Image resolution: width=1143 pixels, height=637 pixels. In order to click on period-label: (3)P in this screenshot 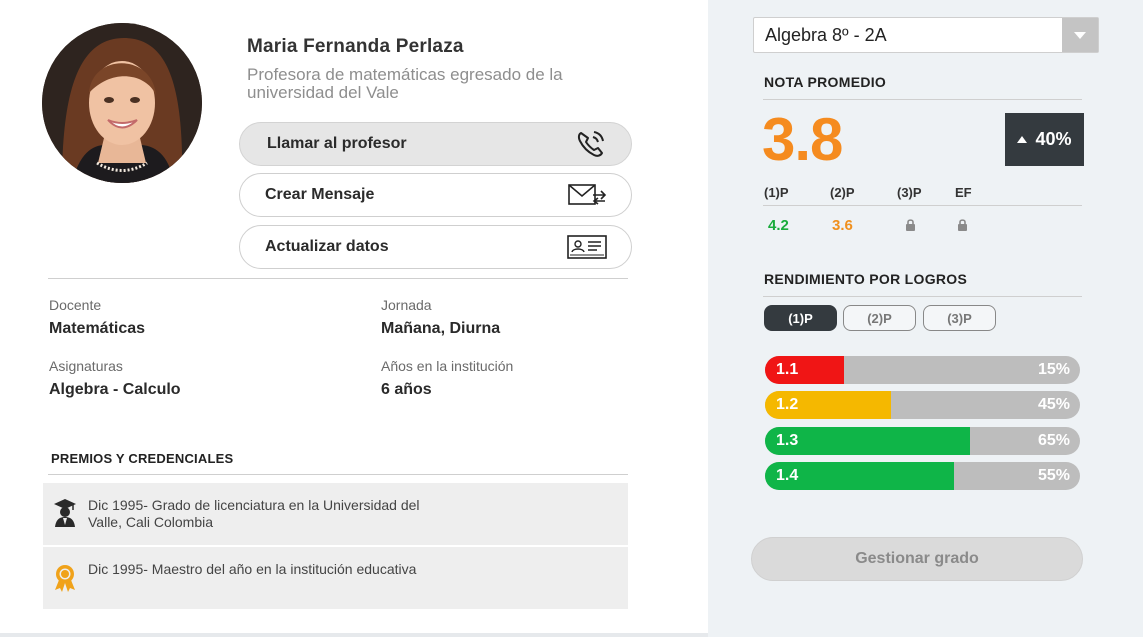, I will do `click(909, 192)`.